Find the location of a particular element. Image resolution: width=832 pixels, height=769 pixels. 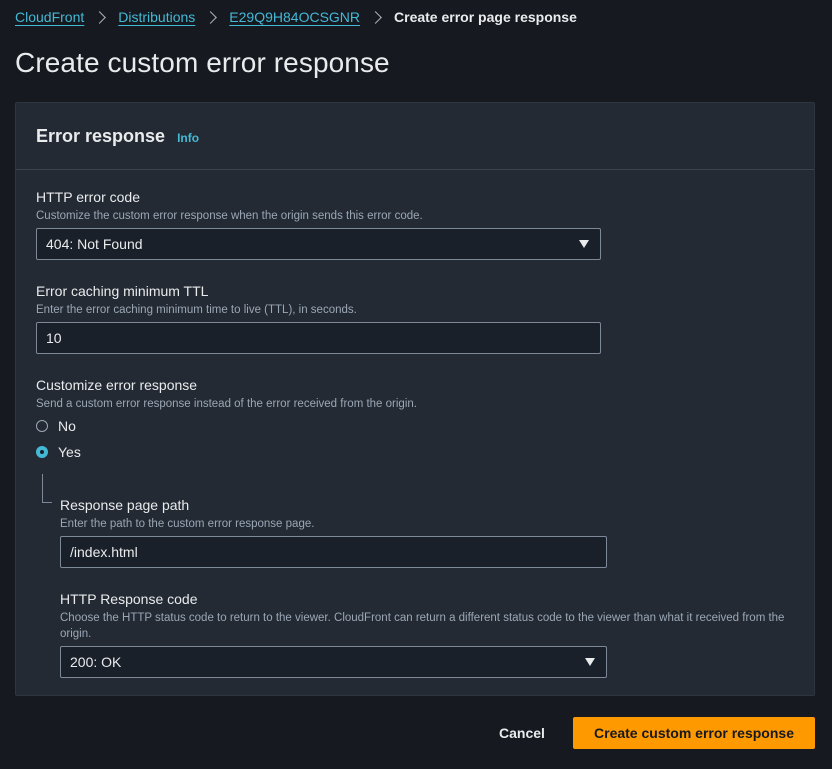

breadcrumb-link-distribution-id: E29Q9H84OCSGNR is located at coordinates (294, 17).